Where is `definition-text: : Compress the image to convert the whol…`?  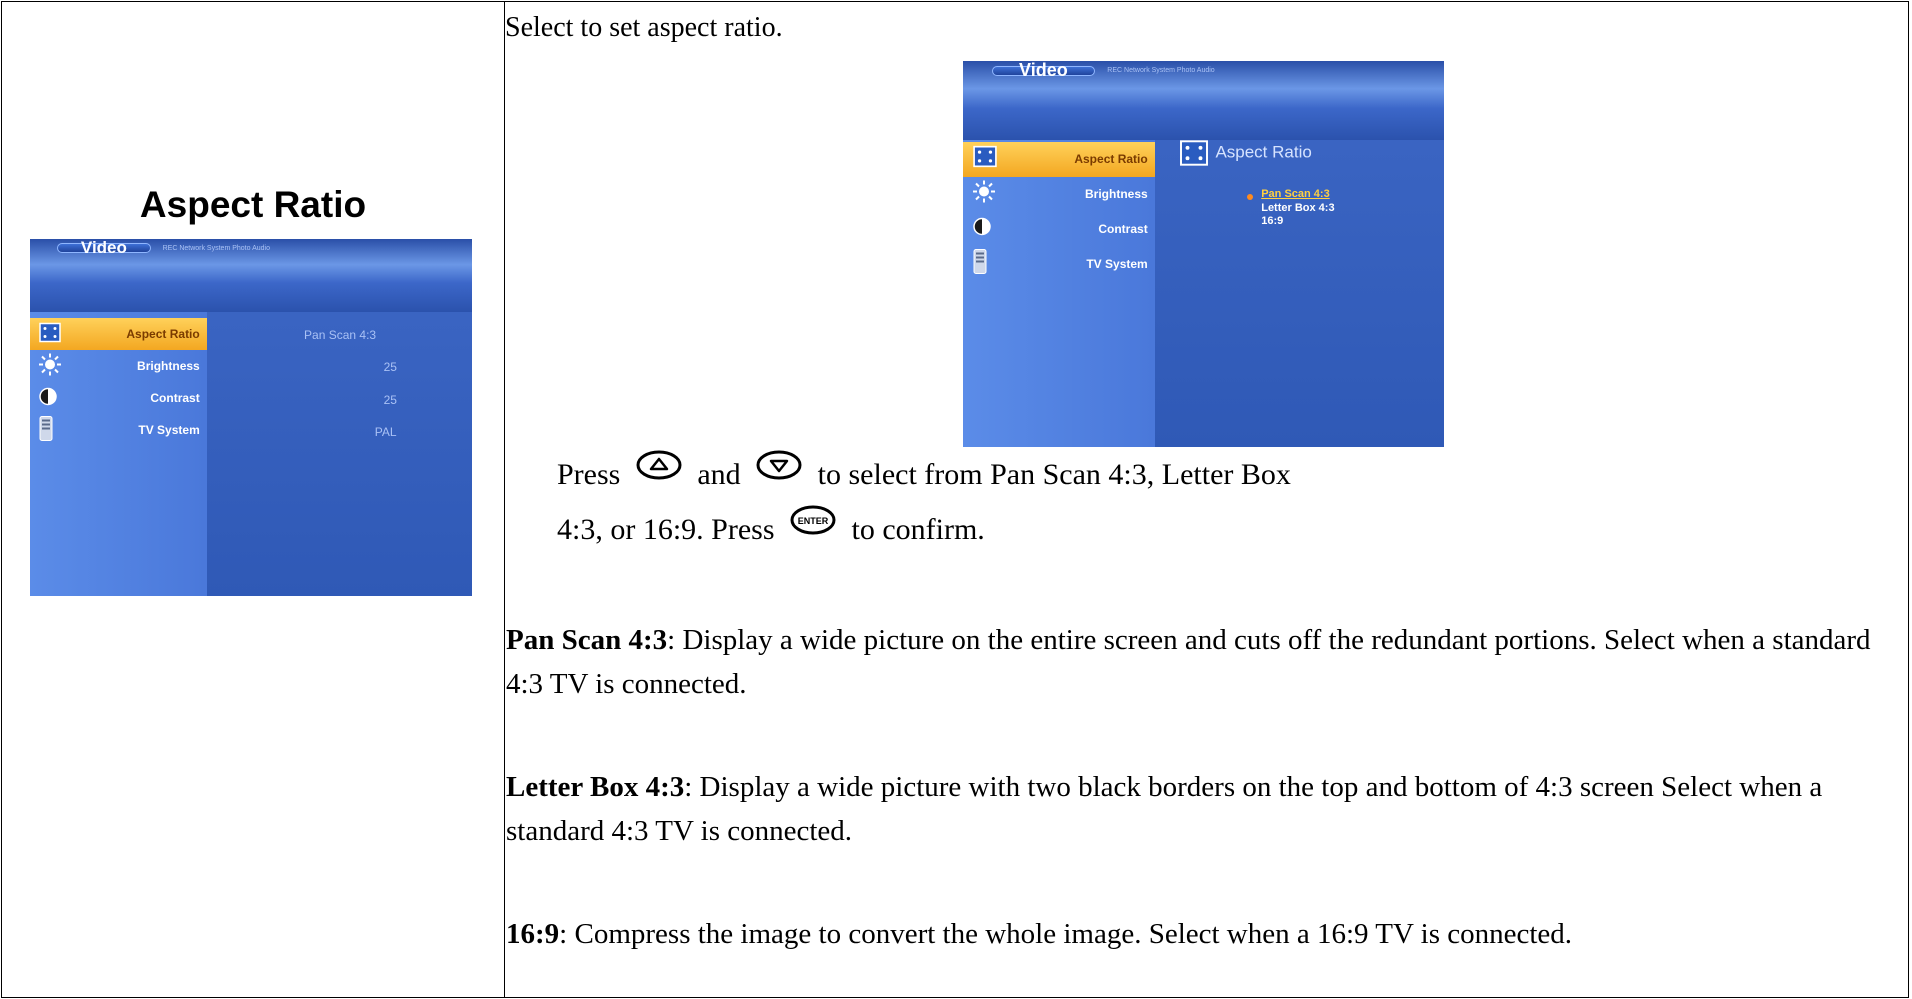
definition-text: : Compress the image to convert the whol… is located at coordinates (1066, 934).